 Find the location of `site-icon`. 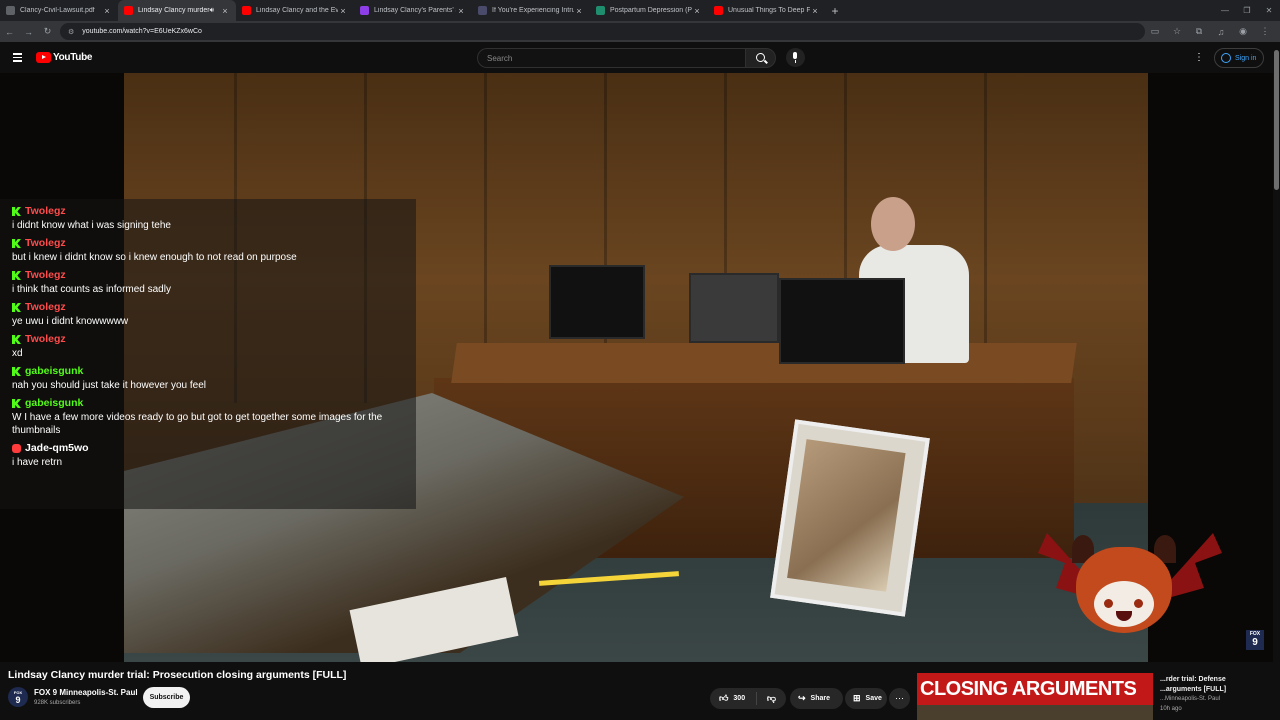

site-icon is located at coordinates (482, 10).